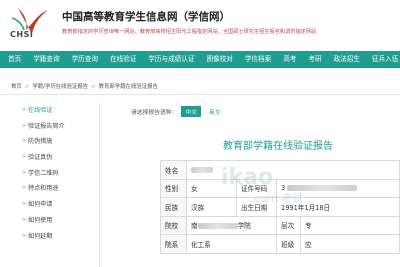 This screenshot has width=400, height=267. What do you see at coordinates (258, 59) in the screenshot?
I see `nav-item-archive: 学信档案` at bounding box center [258, 59].